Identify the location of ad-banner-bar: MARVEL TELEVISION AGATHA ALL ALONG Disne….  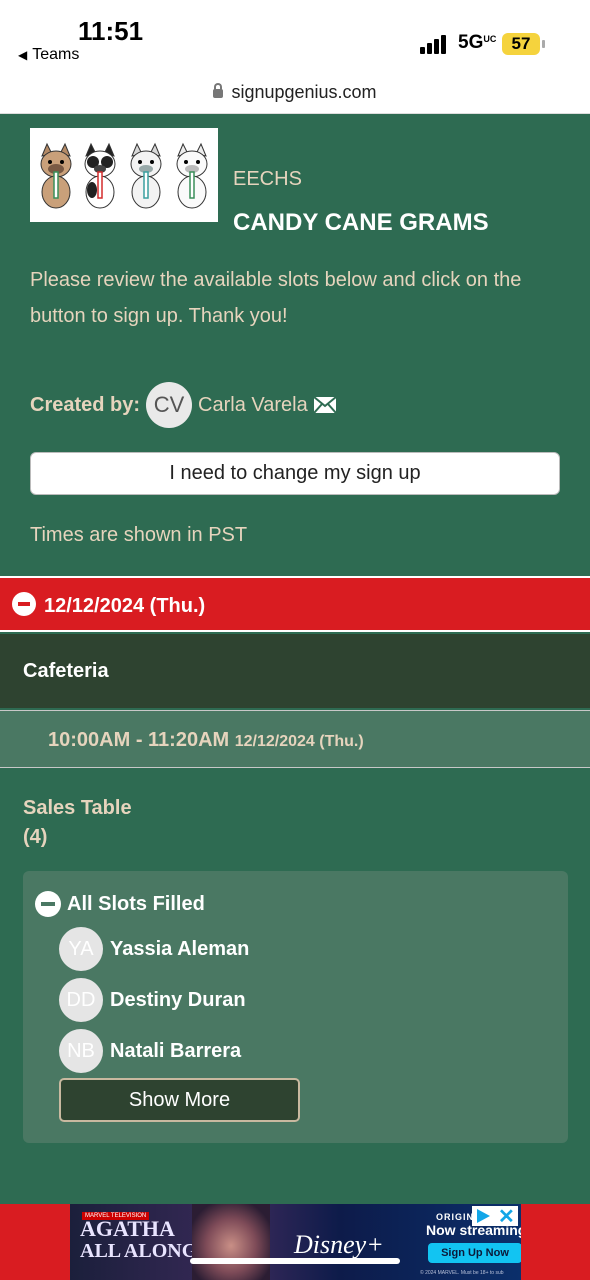
(295, 1242).